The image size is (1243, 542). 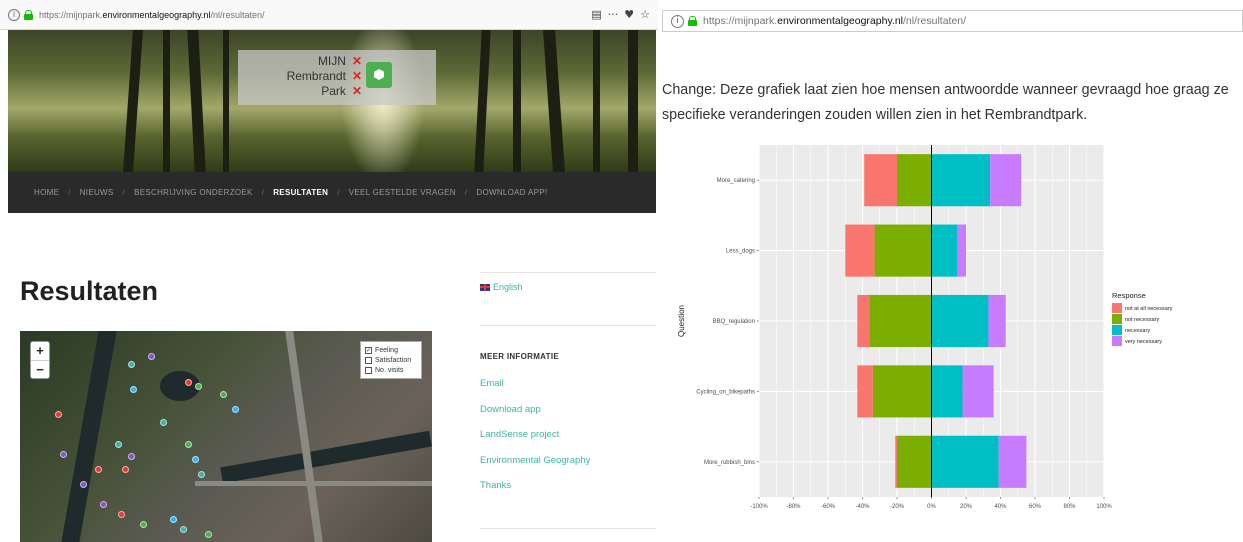 I want to click on zoom-in-button: +, so click(x=40, y=351).